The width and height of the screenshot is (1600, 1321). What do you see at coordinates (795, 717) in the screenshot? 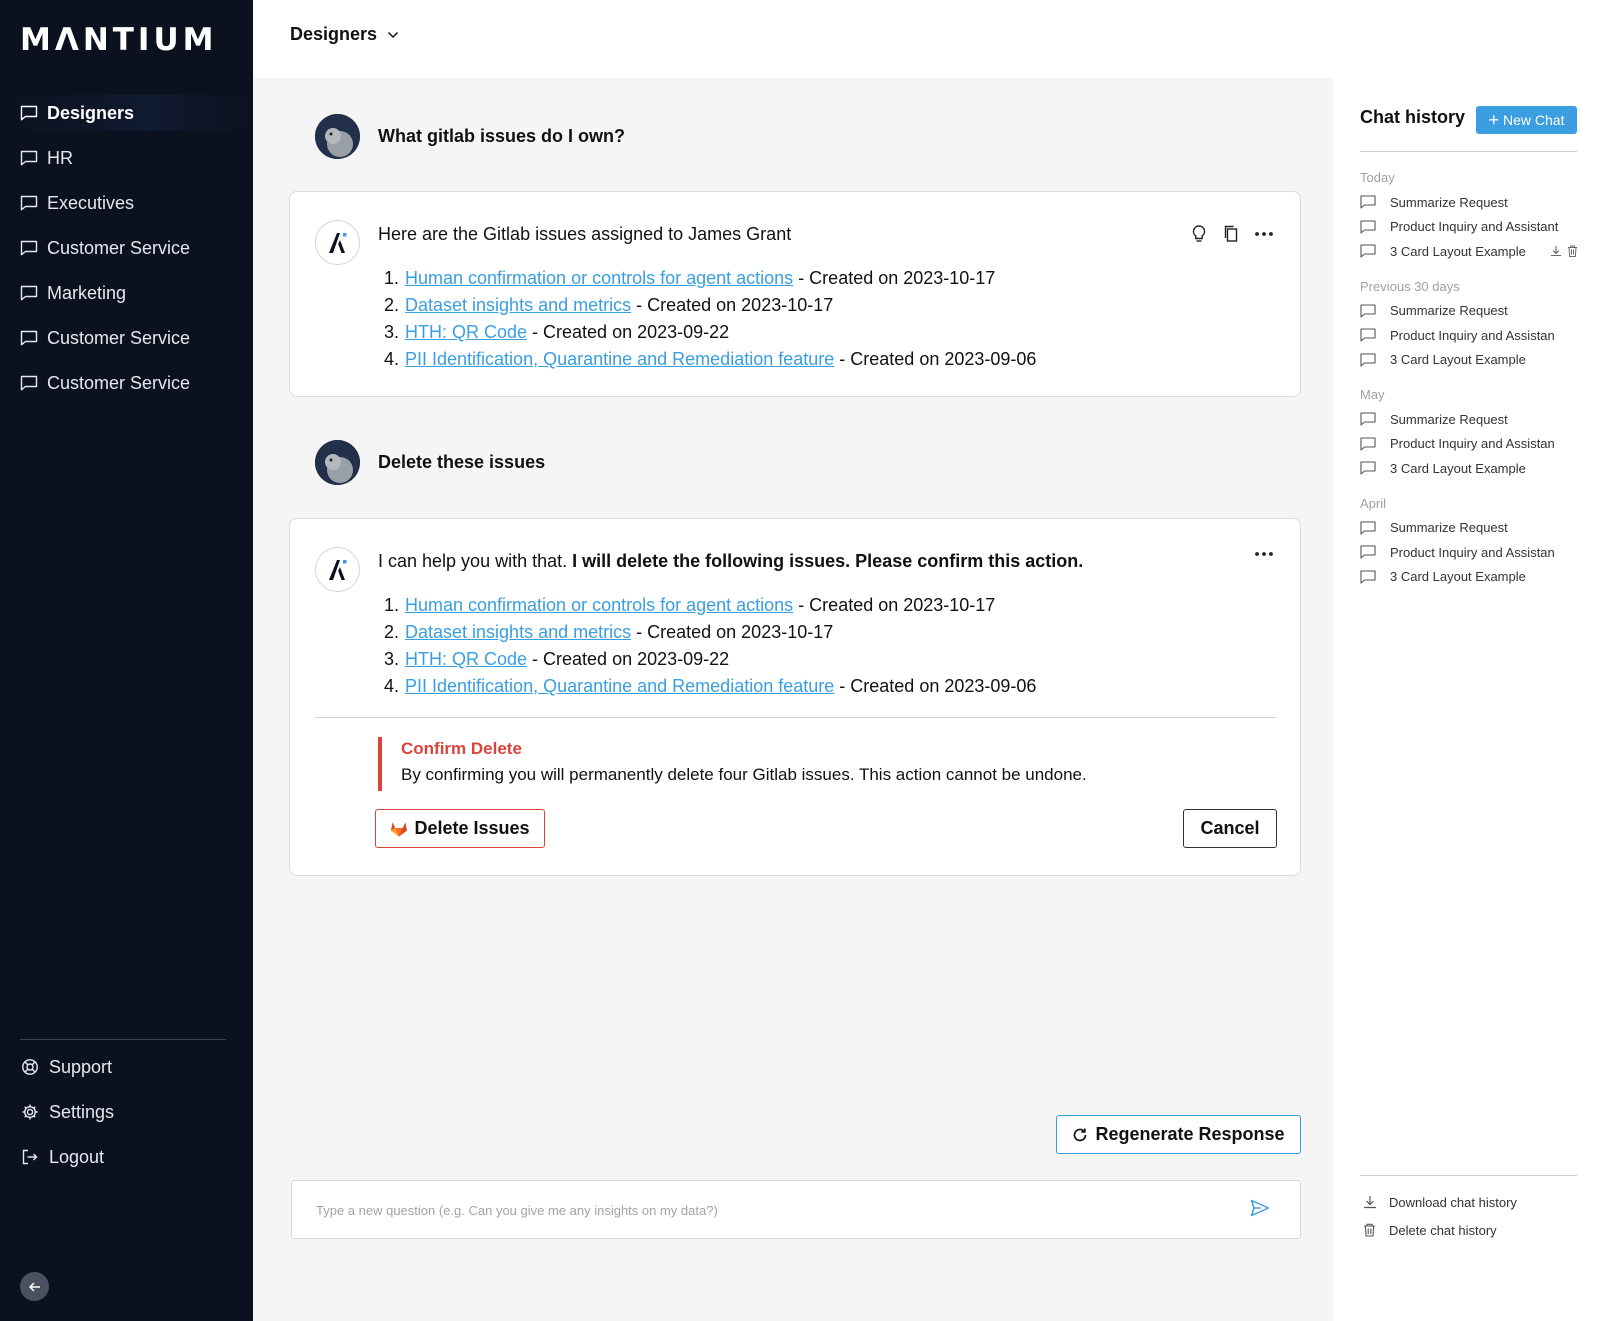
I see `card-divider` at bounding box center [795, 717].